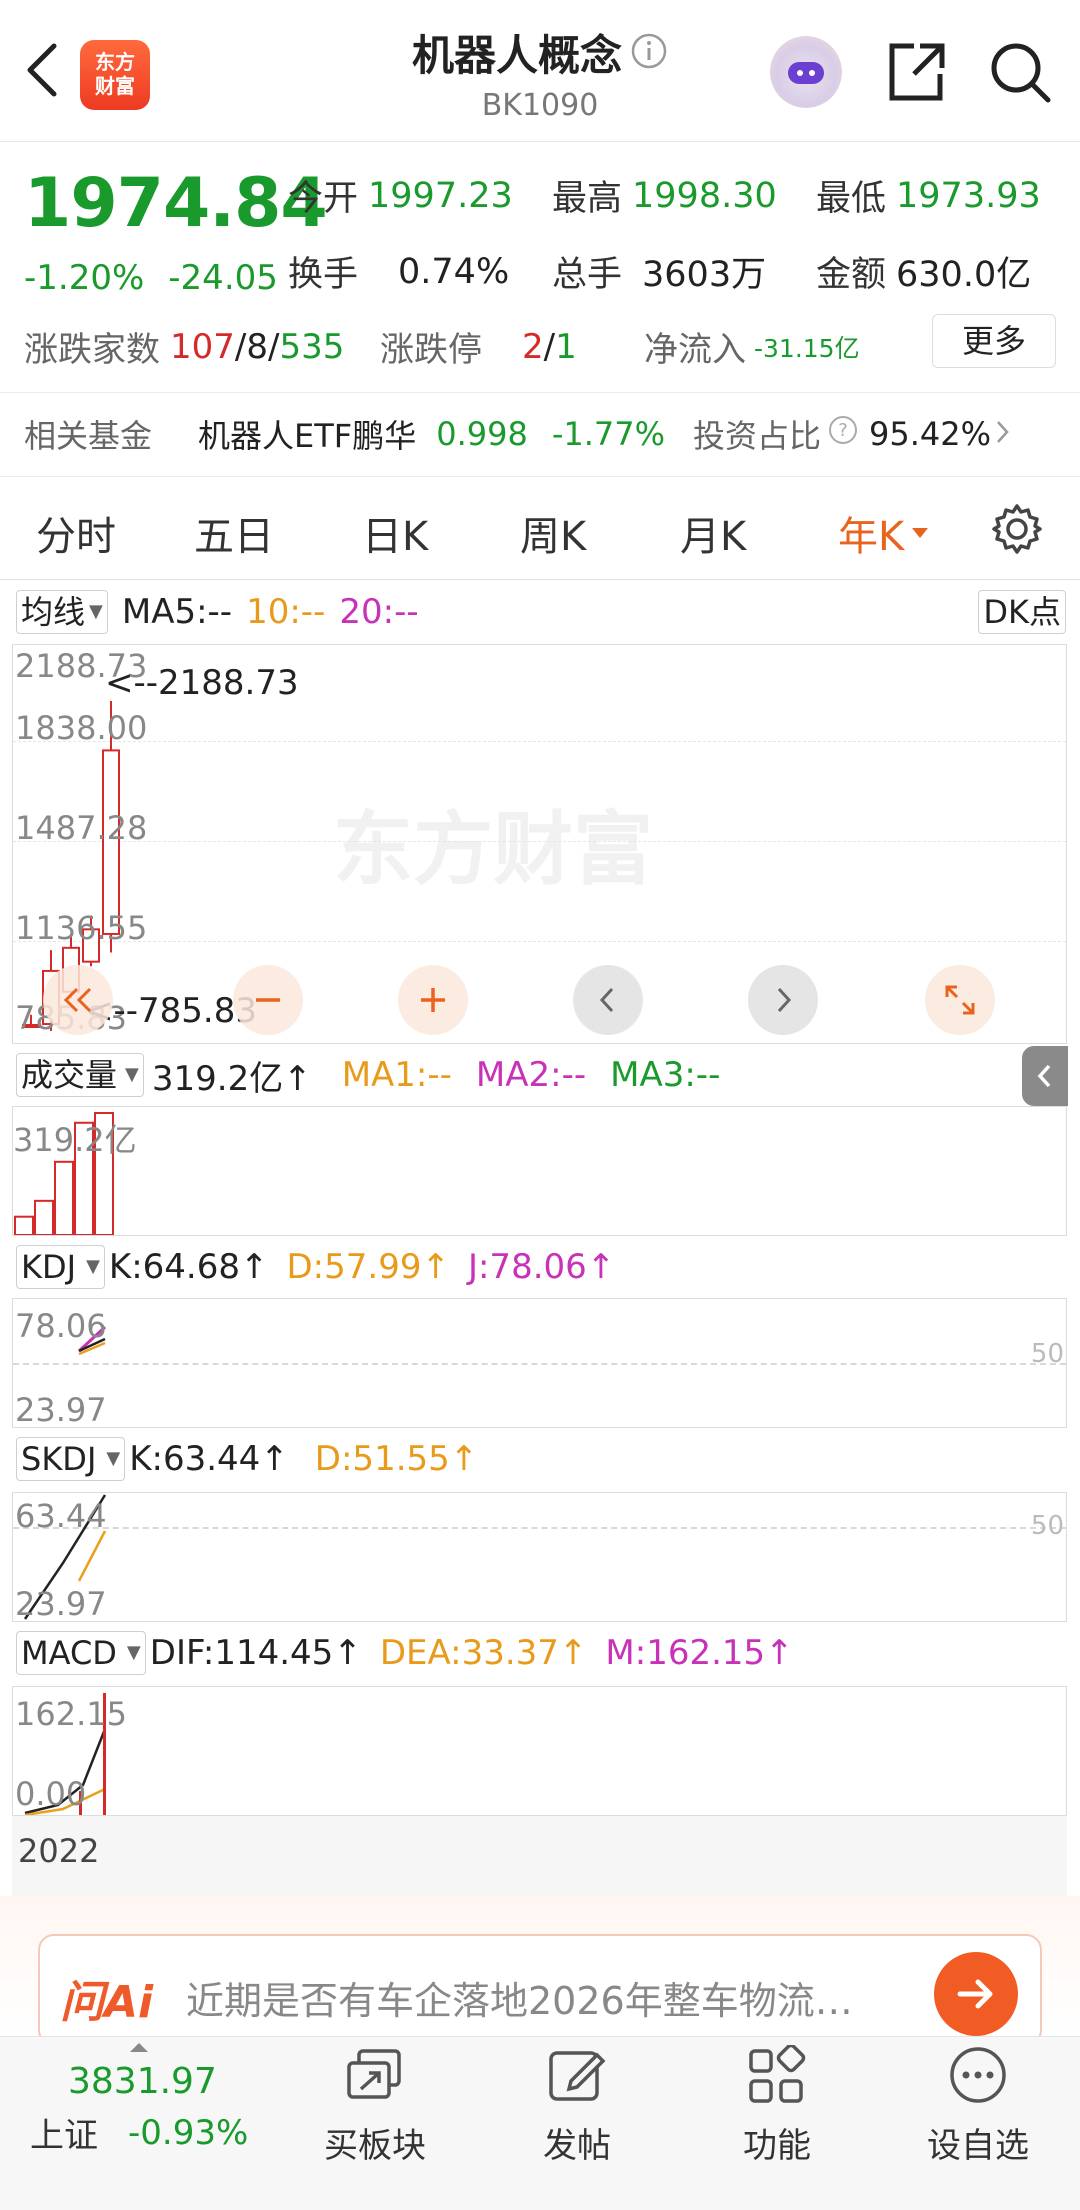  What do you see at coordinates (375, 2106) in the screenshot?
I see `nav-buy-sector: 买板块` at bounding box center [375, 2106].